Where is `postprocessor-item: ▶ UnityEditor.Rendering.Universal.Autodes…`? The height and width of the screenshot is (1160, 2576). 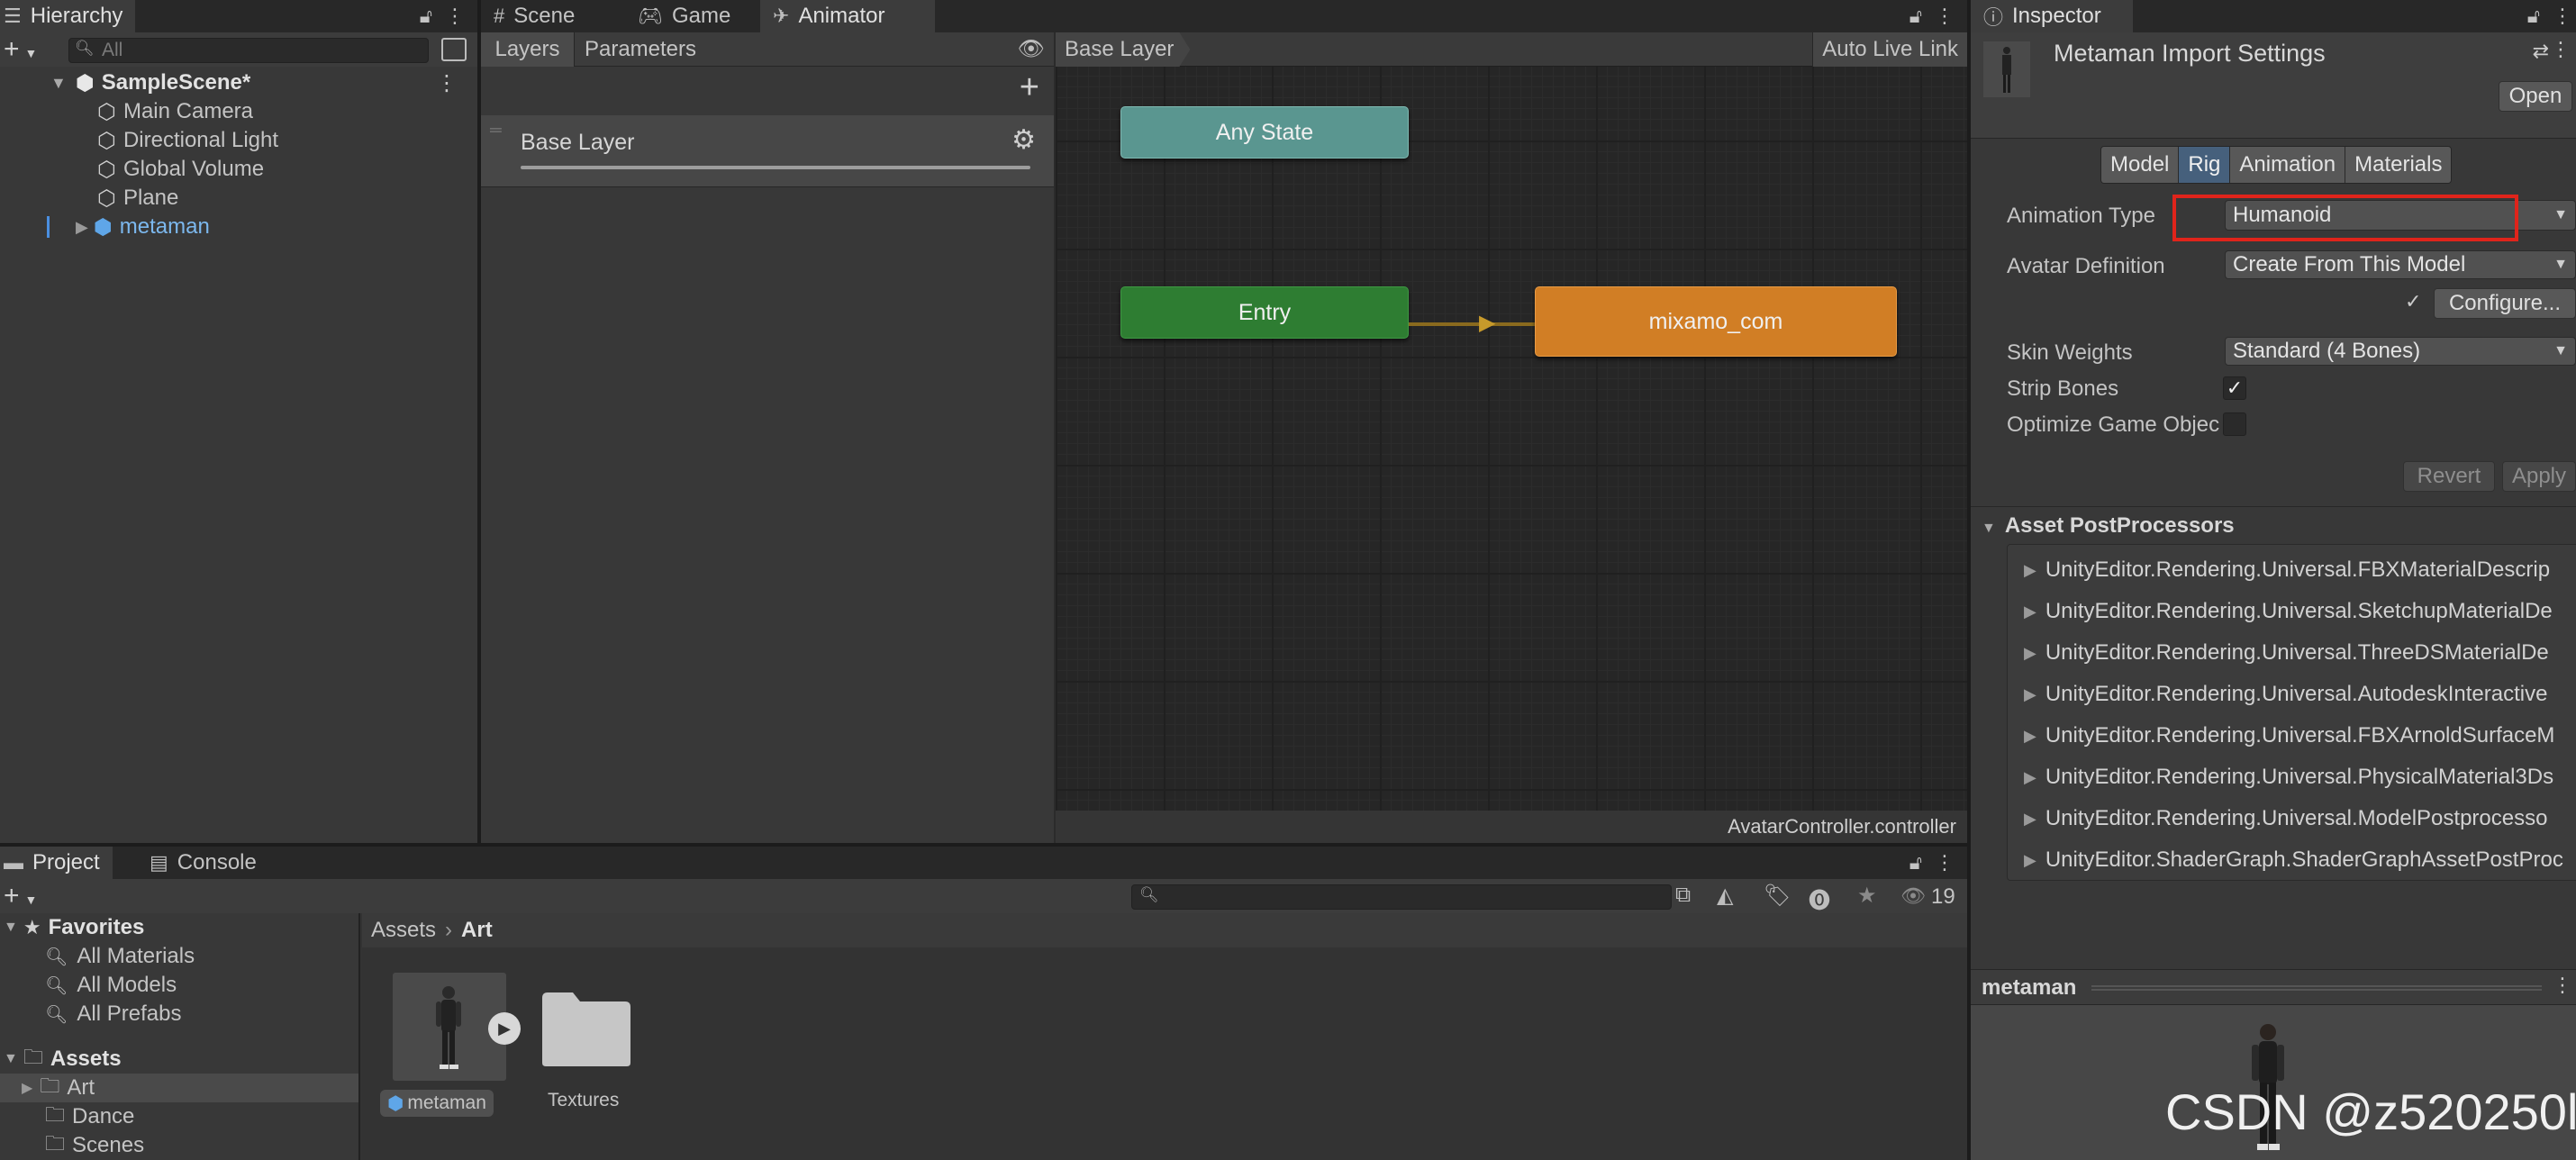
postprocessor-item: ▶ UnityEditor.Rendering.Universal.Autodes… is located at coordinates (2300, 694).